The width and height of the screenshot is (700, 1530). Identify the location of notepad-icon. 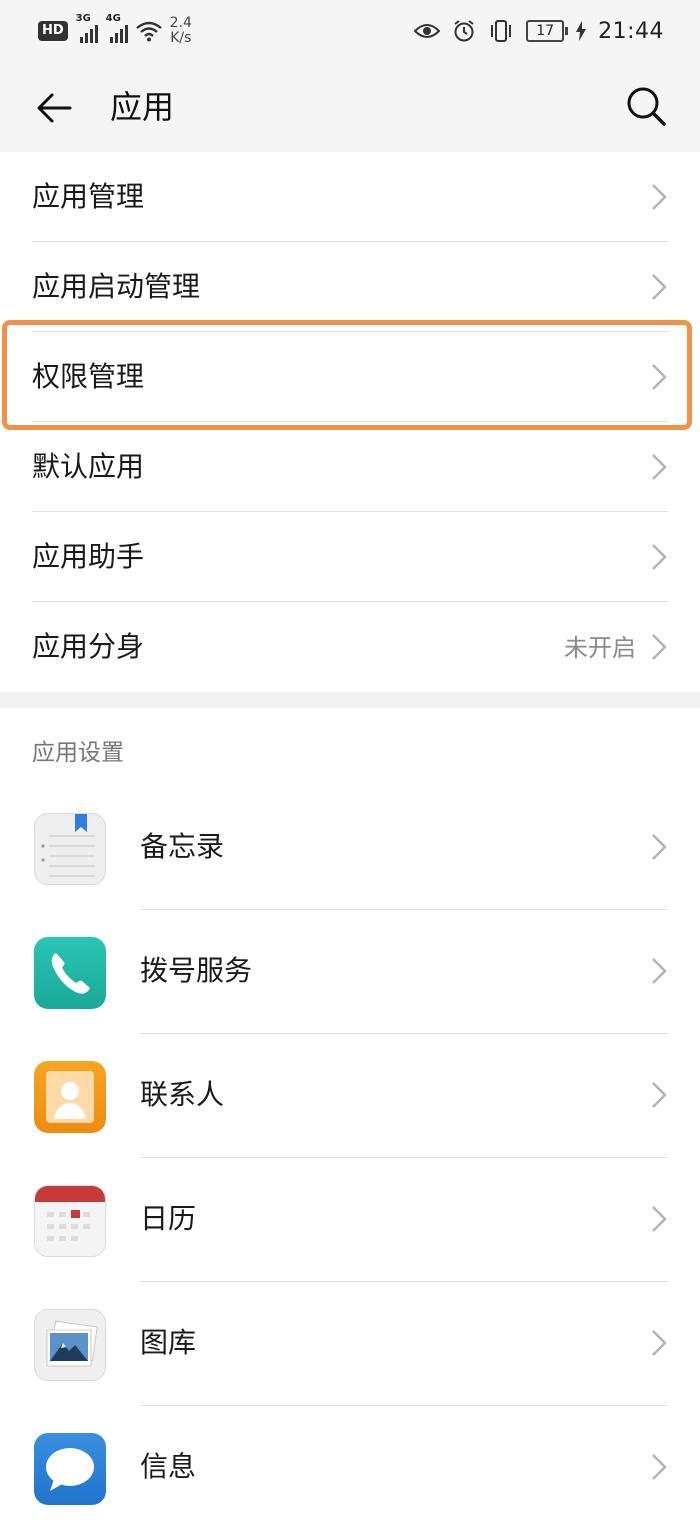
(70, 849).